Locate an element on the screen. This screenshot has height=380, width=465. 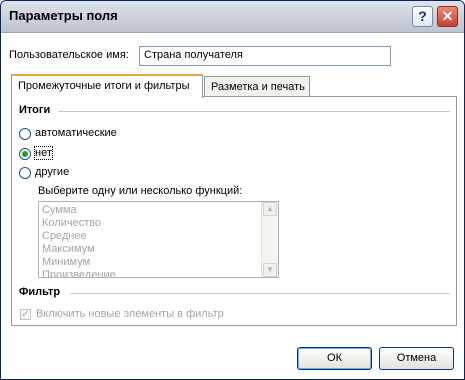
subtotals-section-title: Итоги is located at coordinates (35, 110).